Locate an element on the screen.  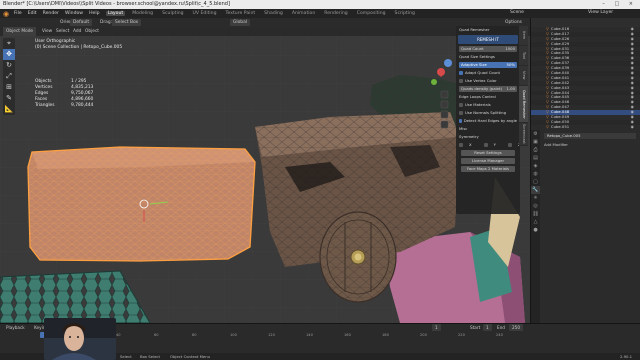
quad-count-field: Quad Count 1000 is located at coordinates (488, 49).